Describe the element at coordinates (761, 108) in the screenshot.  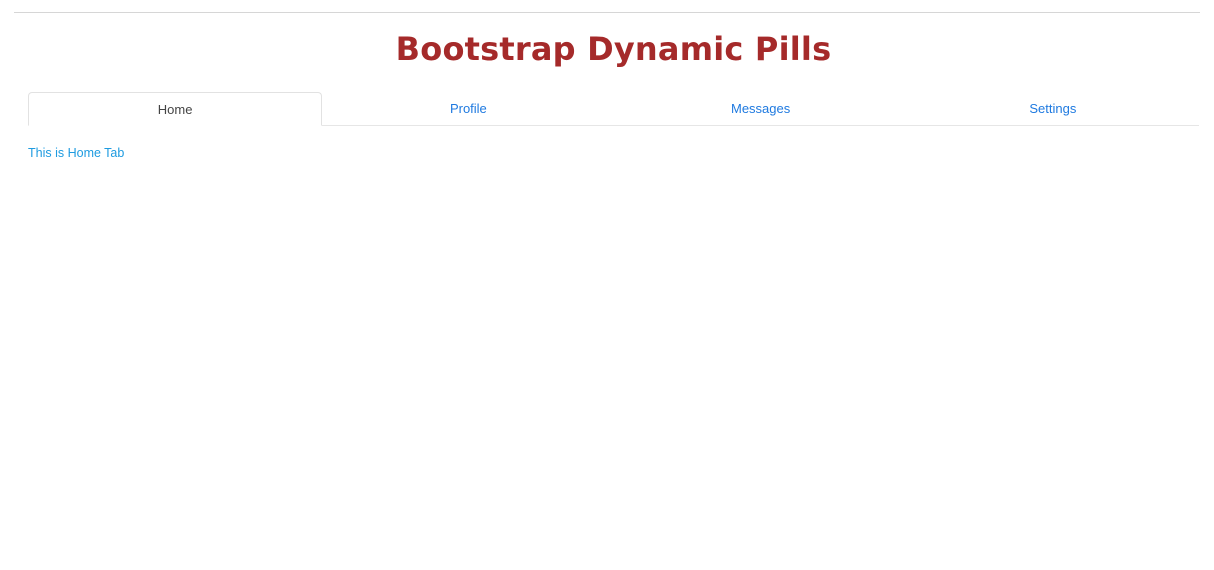
I see `tab-messages: Messages` at that location.